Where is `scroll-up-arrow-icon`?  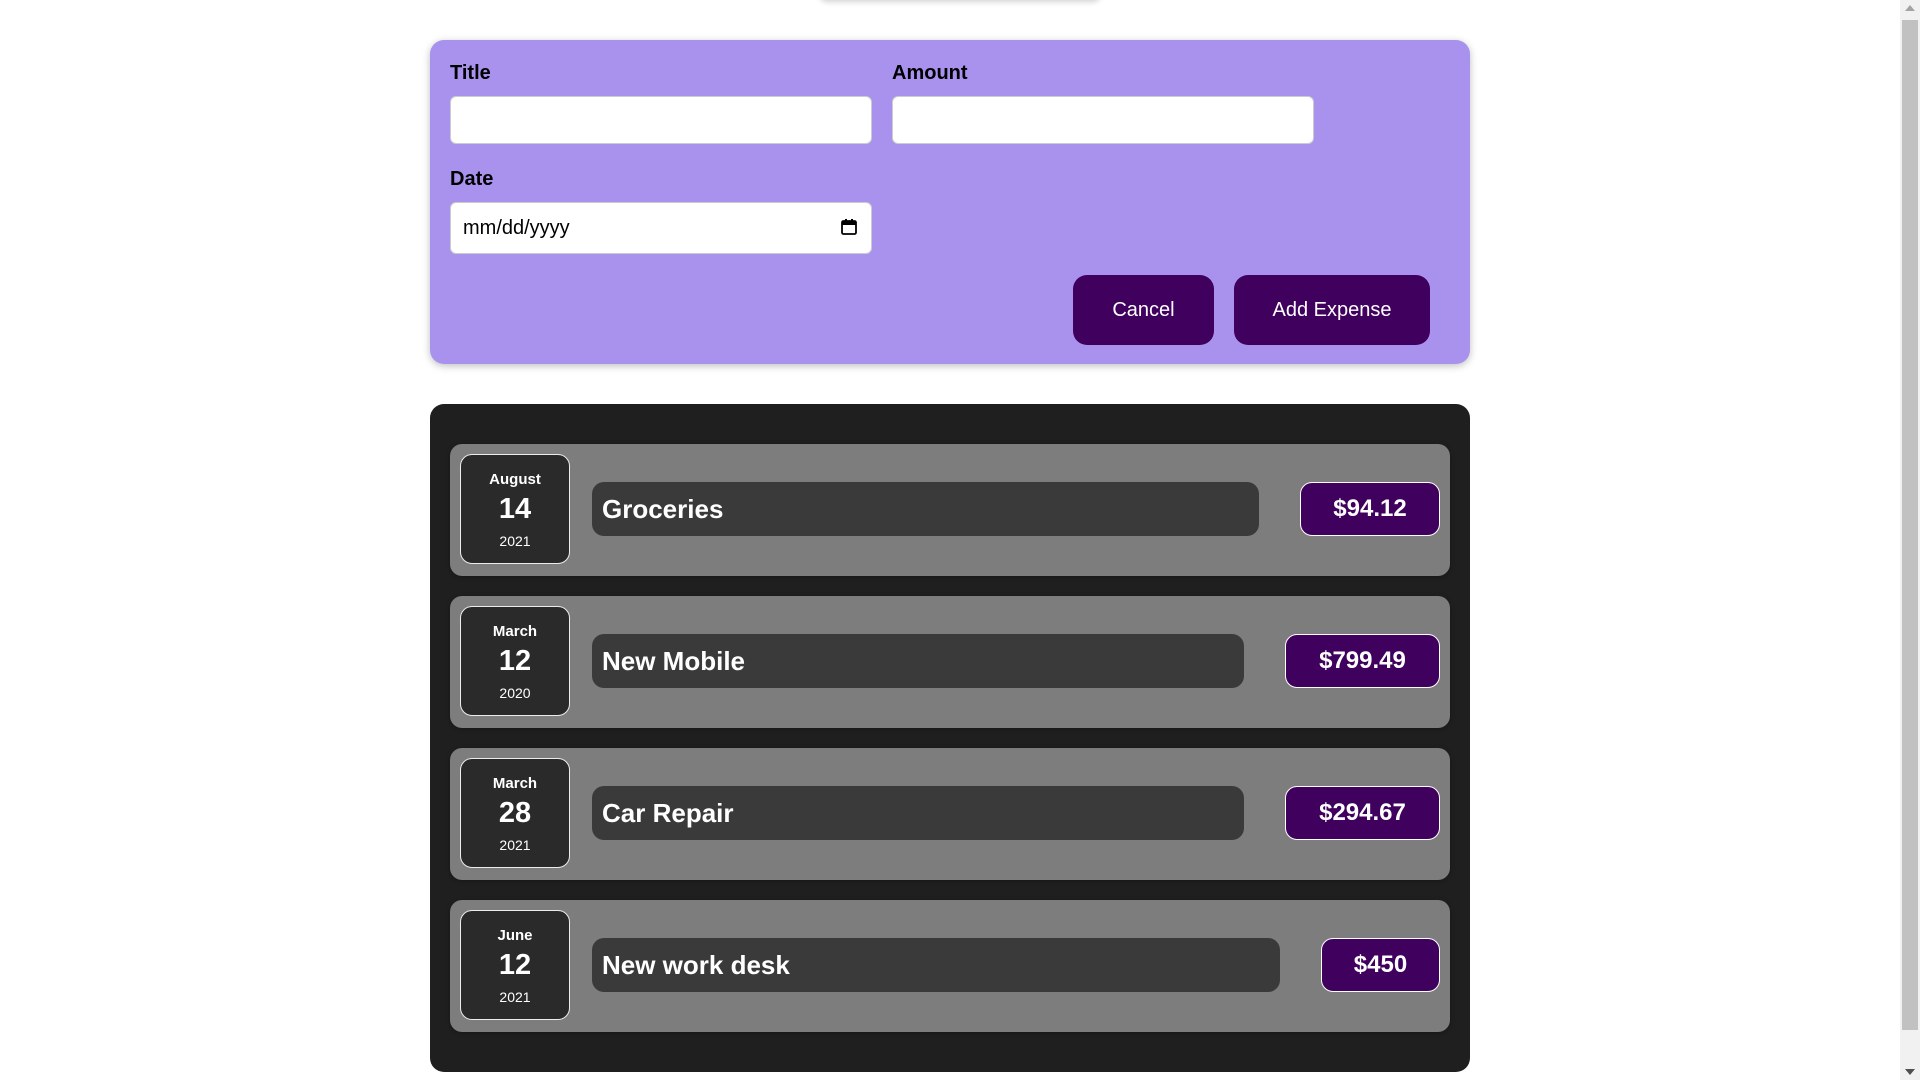
scroll-up-arrow-icon is located at coordinates (1910, 8).